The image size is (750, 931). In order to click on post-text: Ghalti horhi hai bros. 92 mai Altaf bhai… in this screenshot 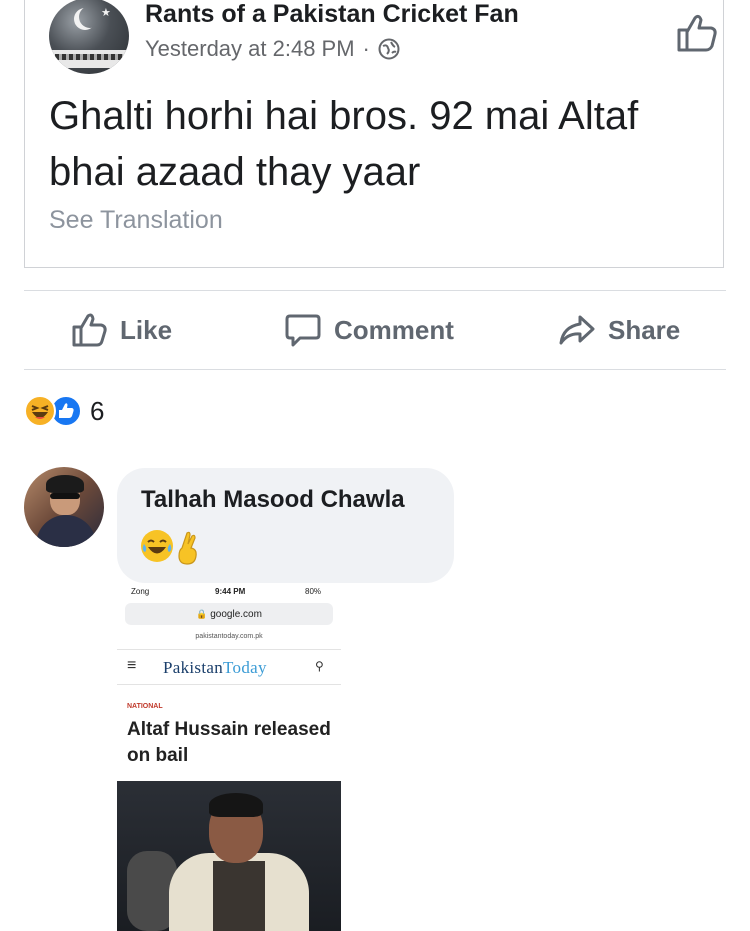, I will do `click(344, 144)`.